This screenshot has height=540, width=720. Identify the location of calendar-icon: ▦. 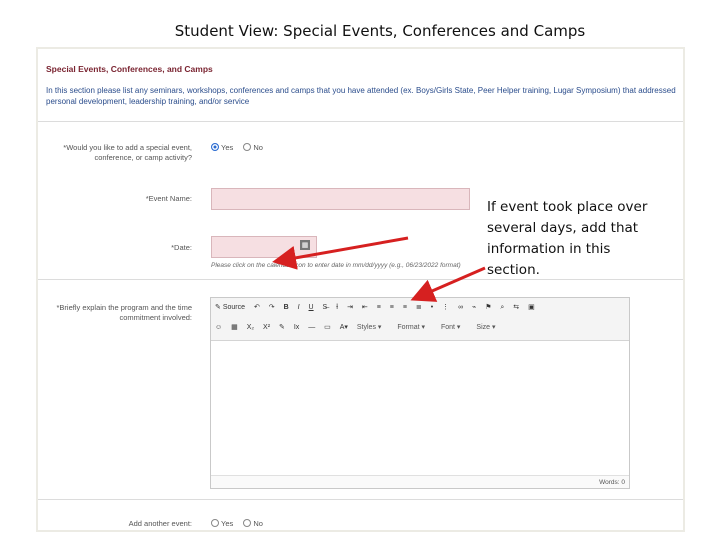
(305, 245).